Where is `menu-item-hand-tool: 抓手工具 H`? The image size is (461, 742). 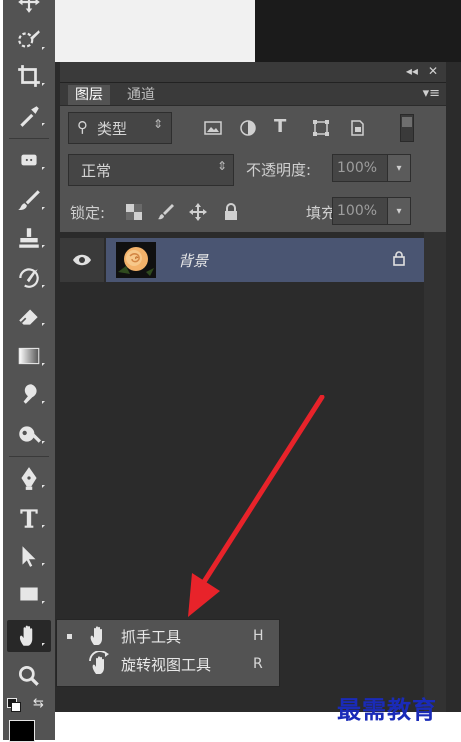 menu-item-hand-tool: 抓手工具 H is located at coordinates (169, 636).